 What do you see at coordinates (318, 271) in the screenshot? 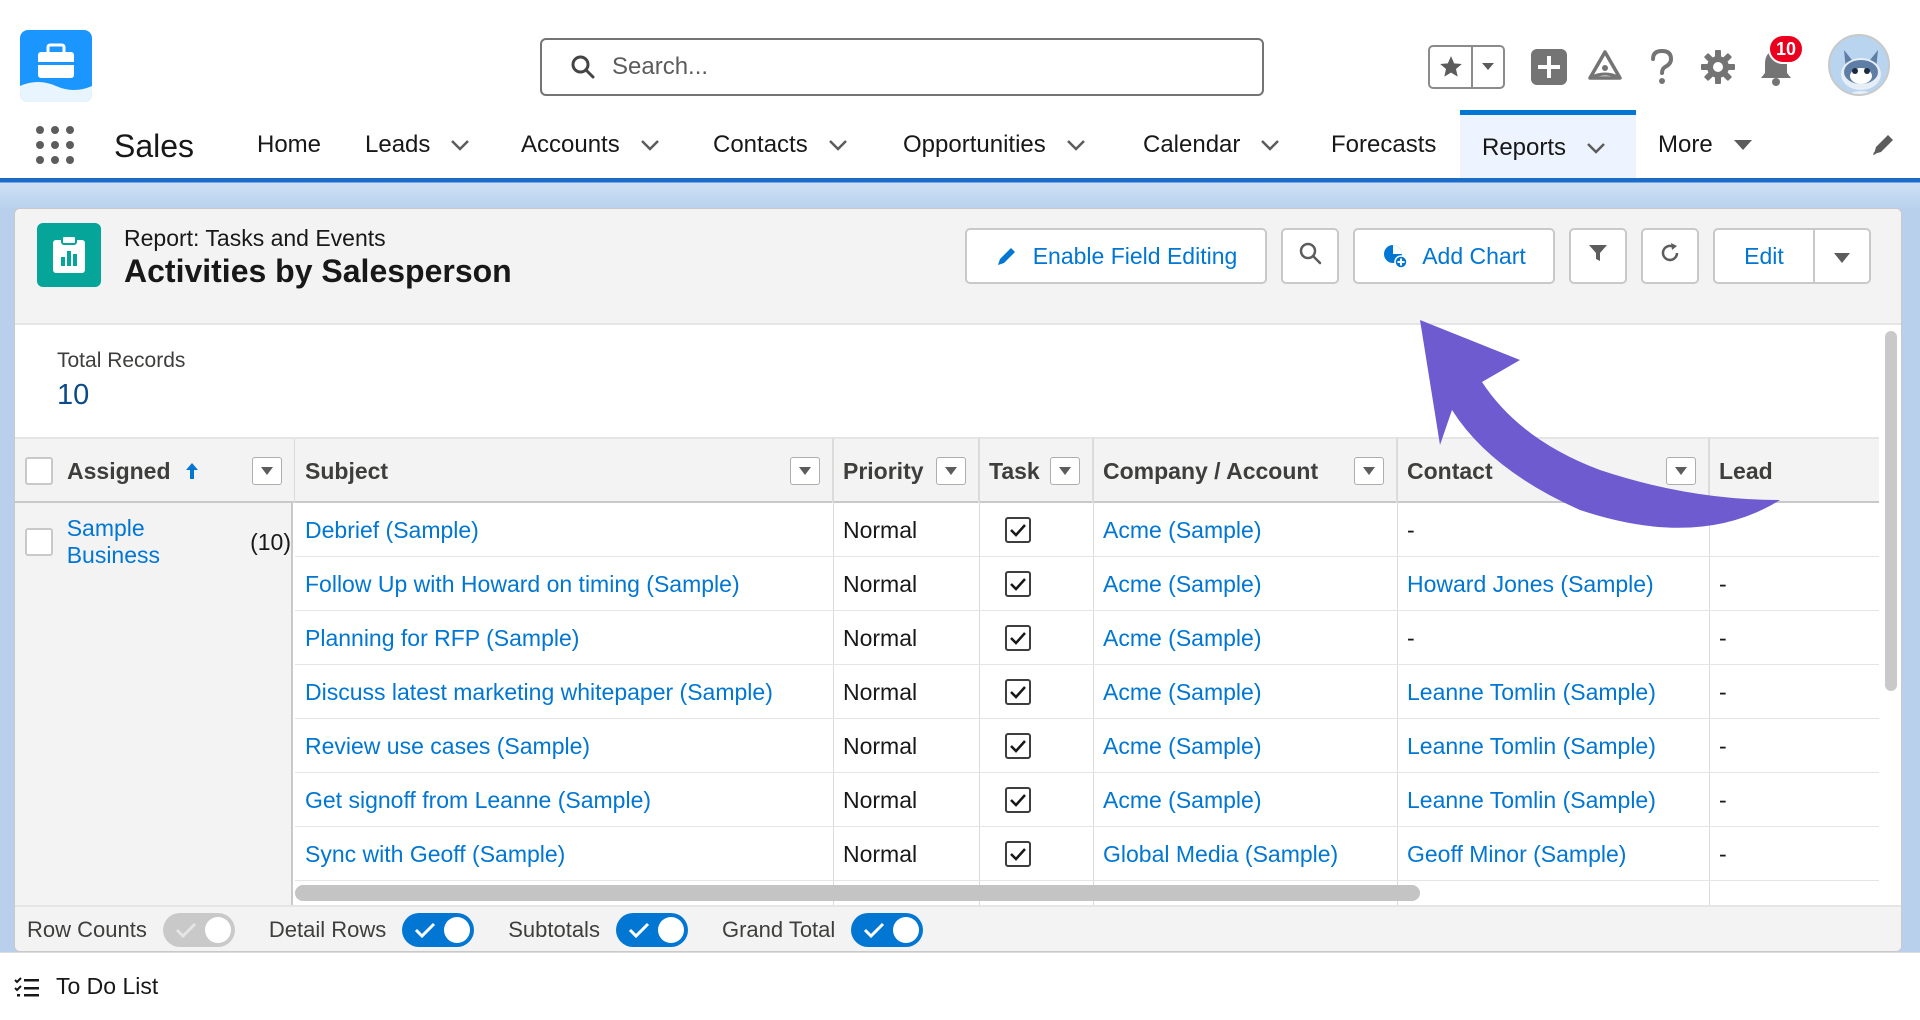
I see `report-title: Activities by Salesperson` at bounding box center [318, 271].